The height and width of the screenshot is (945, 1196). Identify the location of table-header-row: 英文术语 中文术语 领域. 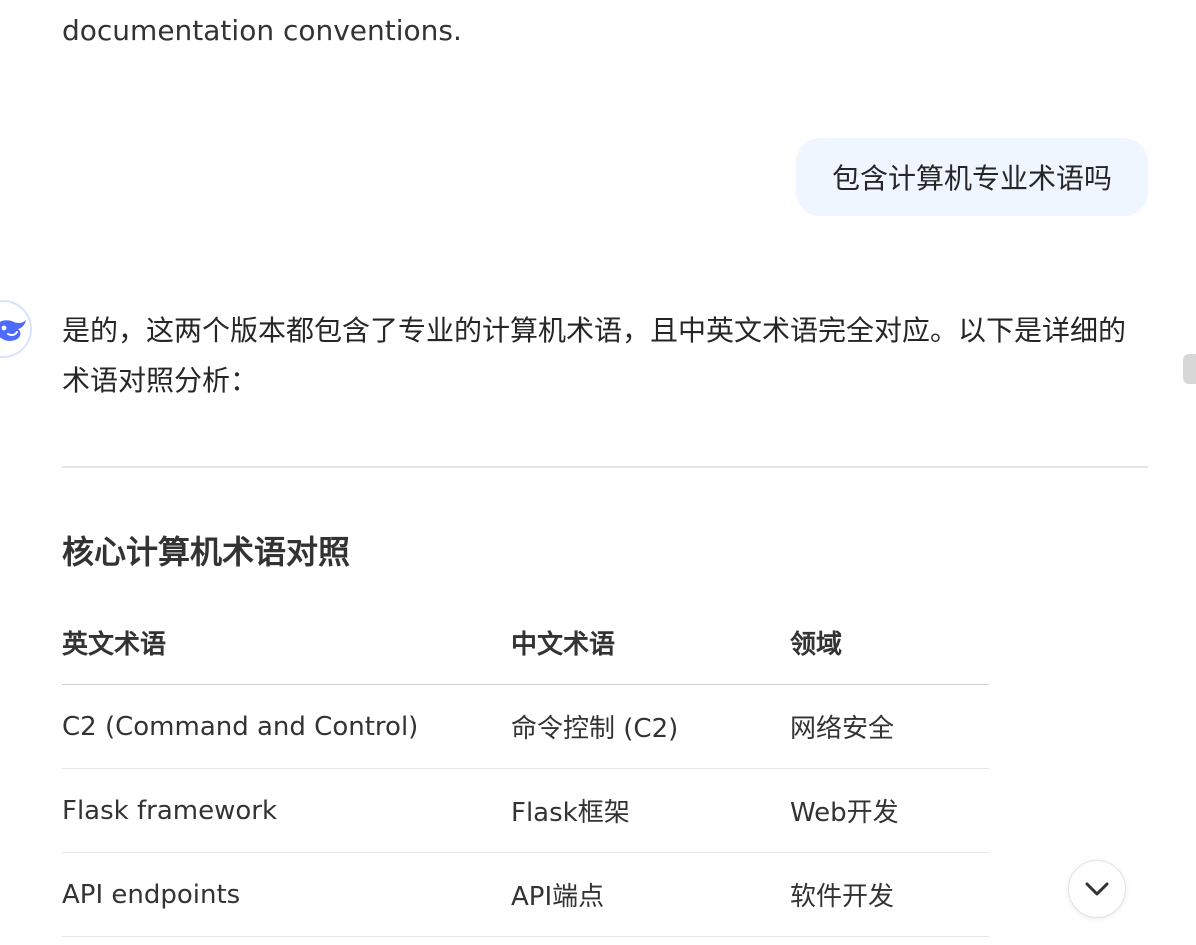
(525, 643).